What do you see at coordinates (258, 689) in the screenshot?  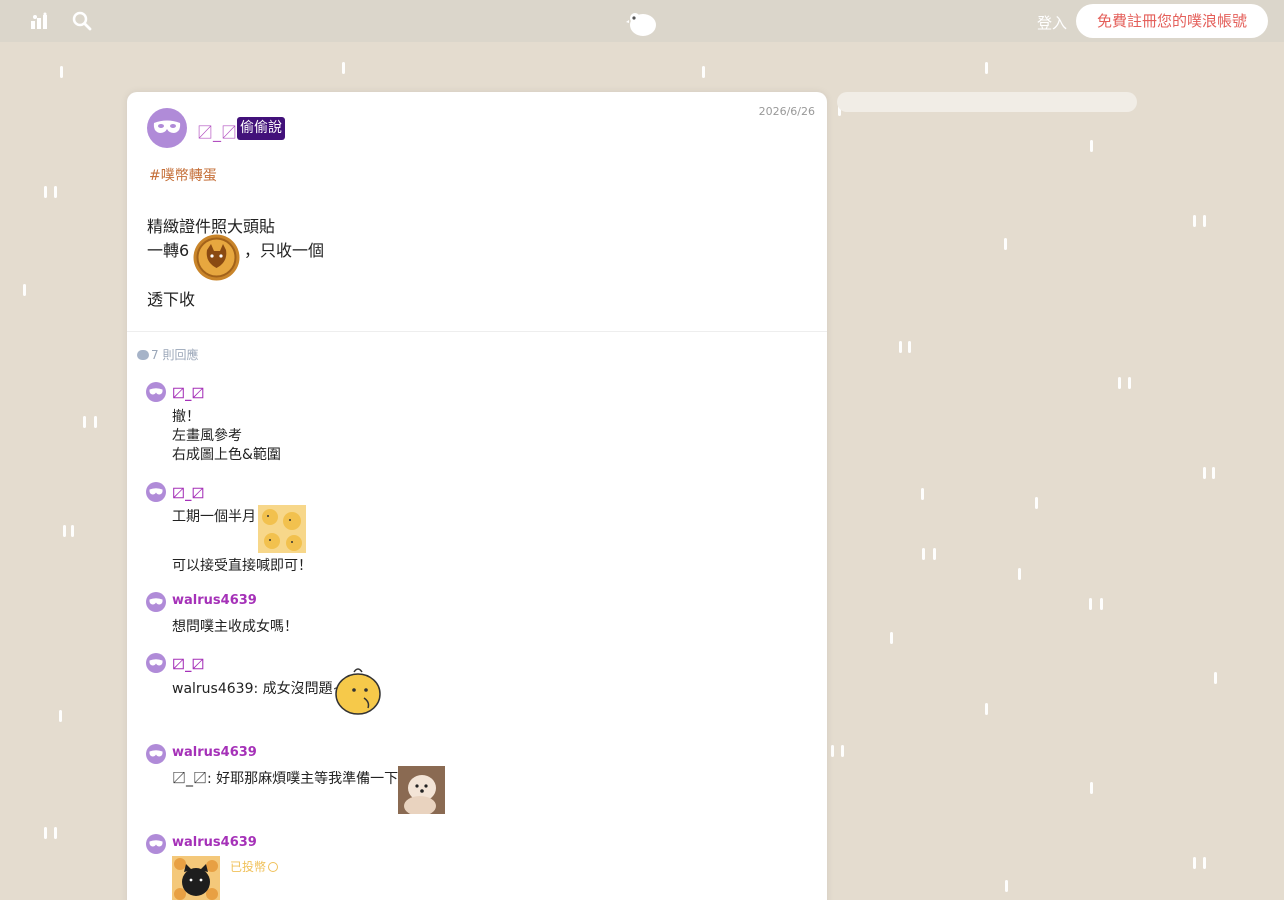 I see `reply-text: walrus4639: 成女沒問題~` at bounding box center [258, 689].